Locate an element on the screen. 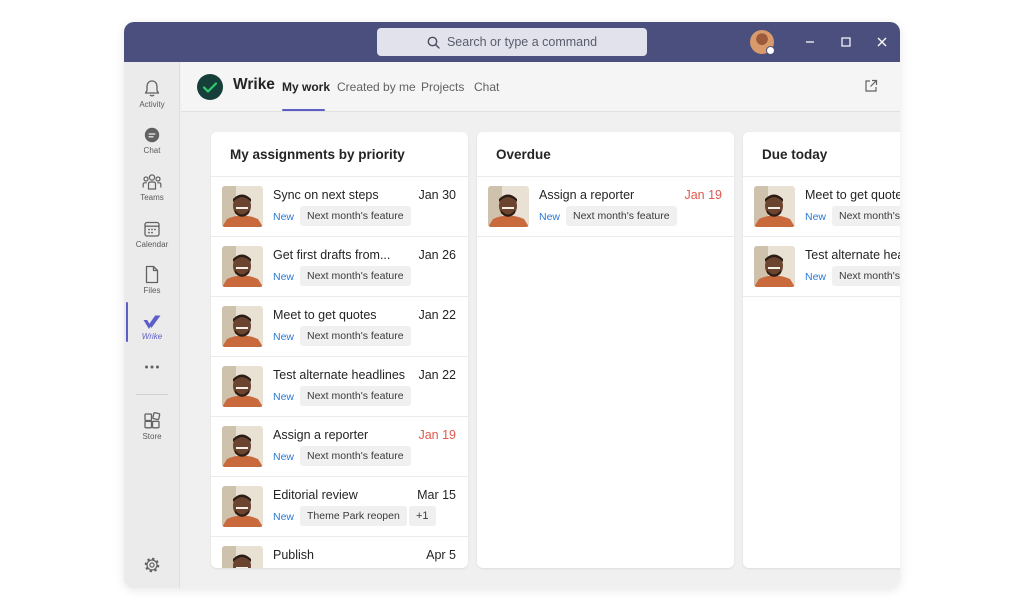 Image resolution: width=1024 pixels, height=610 pixels. tab-created-by-me: Created by me is located at coordinates (376, 87).